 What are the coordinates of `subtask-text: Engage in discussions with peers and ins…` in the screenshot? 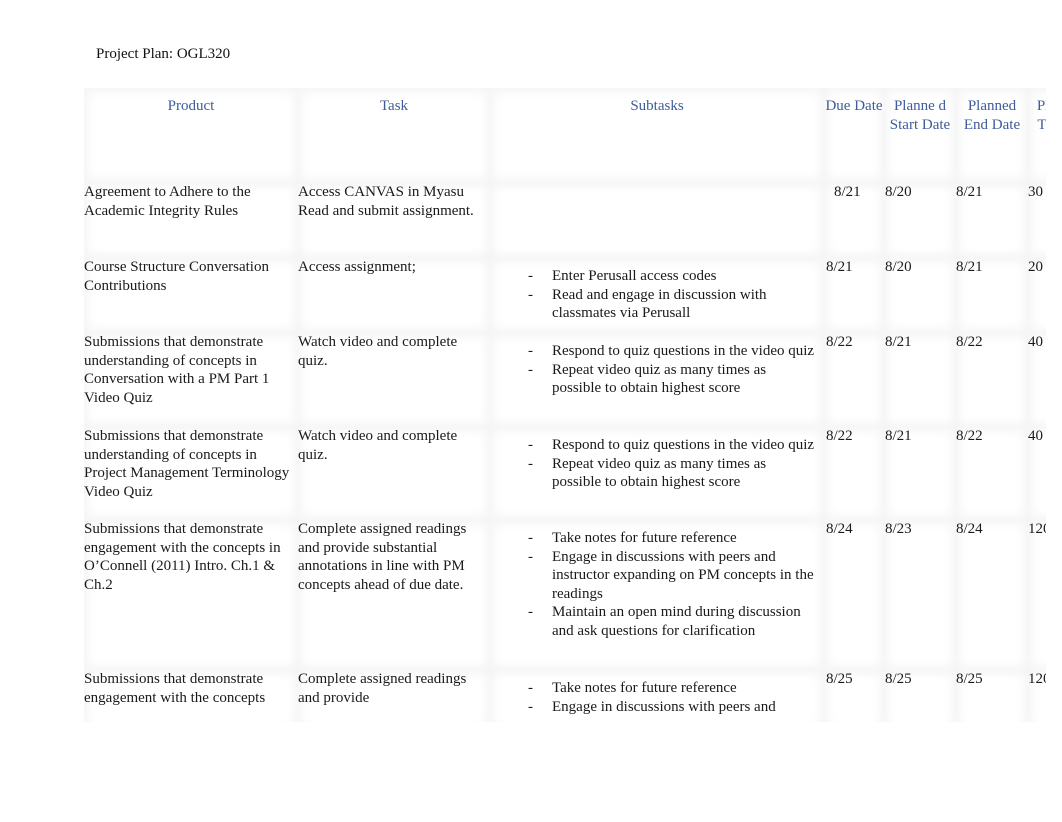 It's located at (683, 575).